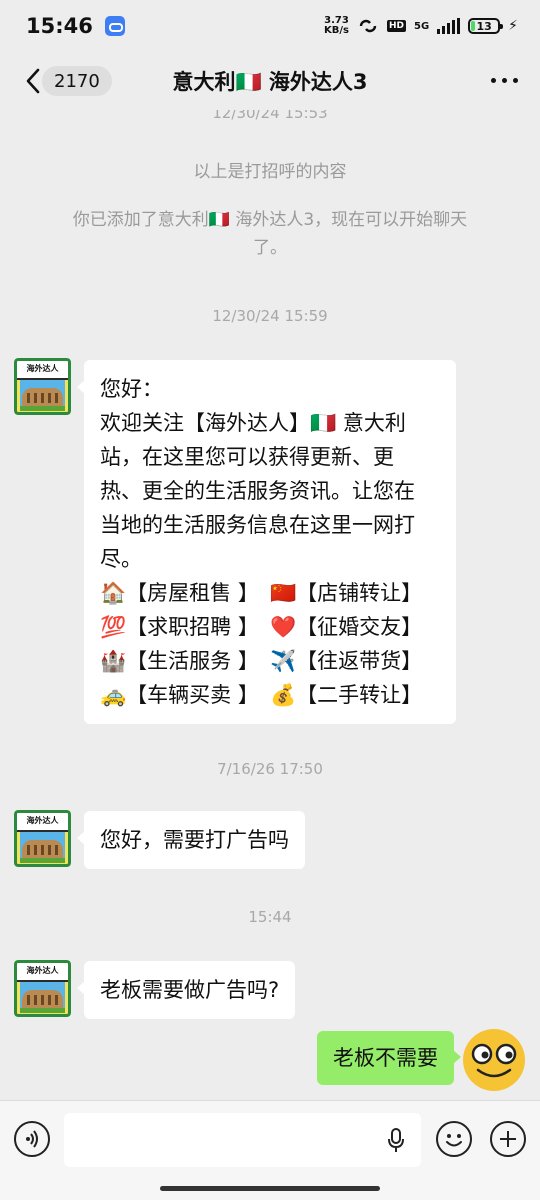  What do you see at coordinates (270, 116) in the screenshot?
I see `timestamp: 12/30/24 15:53` at bounding box center [270, 116].